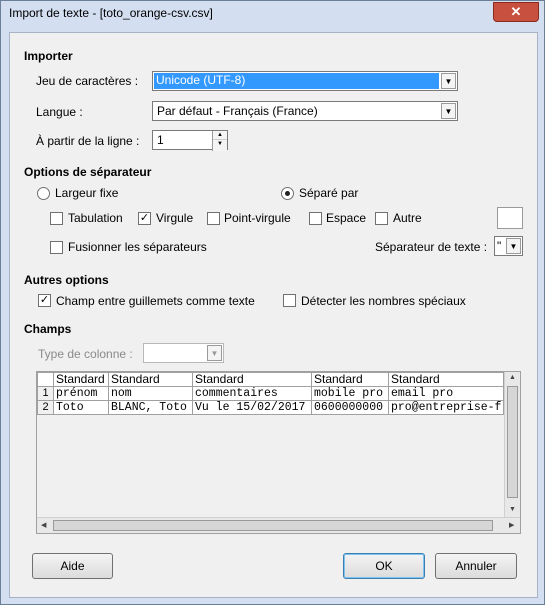  I want to click on vertical-scrollbar: ▲ ▼, so click(512, 445).